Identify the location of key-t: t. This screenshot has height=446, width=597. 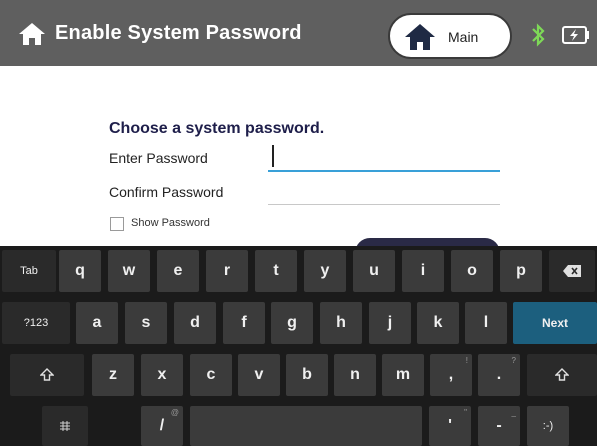
(276, 271).